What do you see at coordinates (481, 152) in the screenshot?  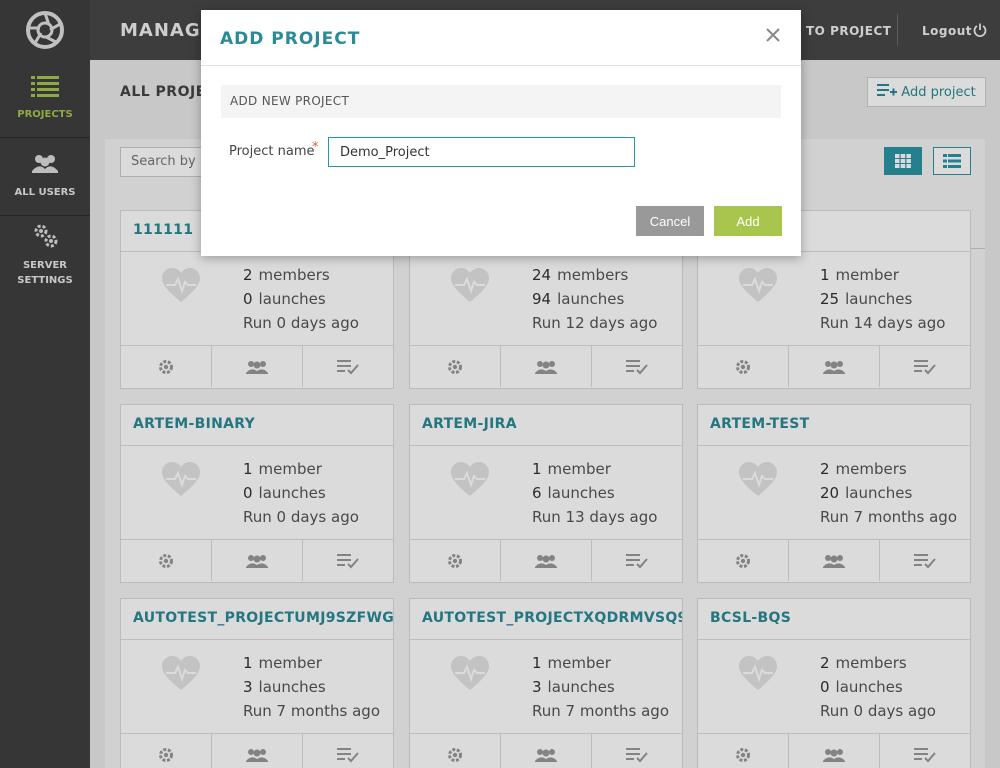 I see `project-name-input` at bounding box center [481, 152].